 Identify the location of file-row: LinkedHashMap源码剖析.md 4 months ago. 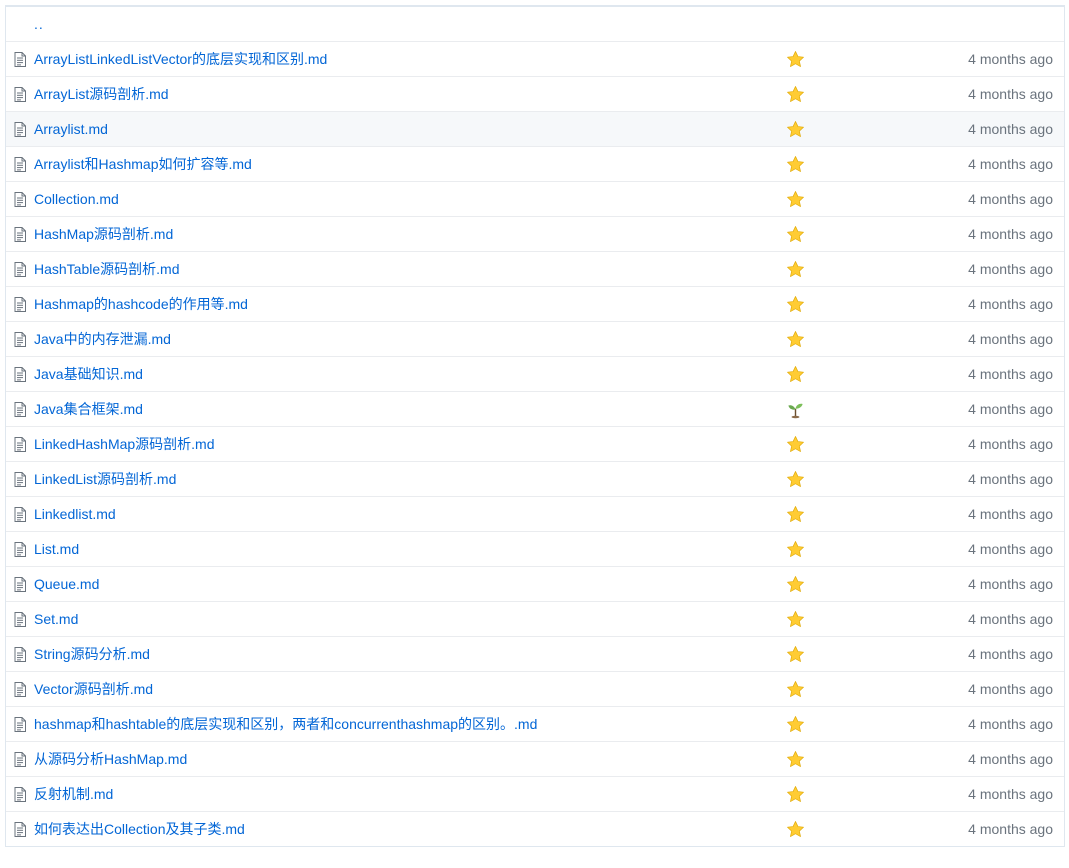
(535, 443).